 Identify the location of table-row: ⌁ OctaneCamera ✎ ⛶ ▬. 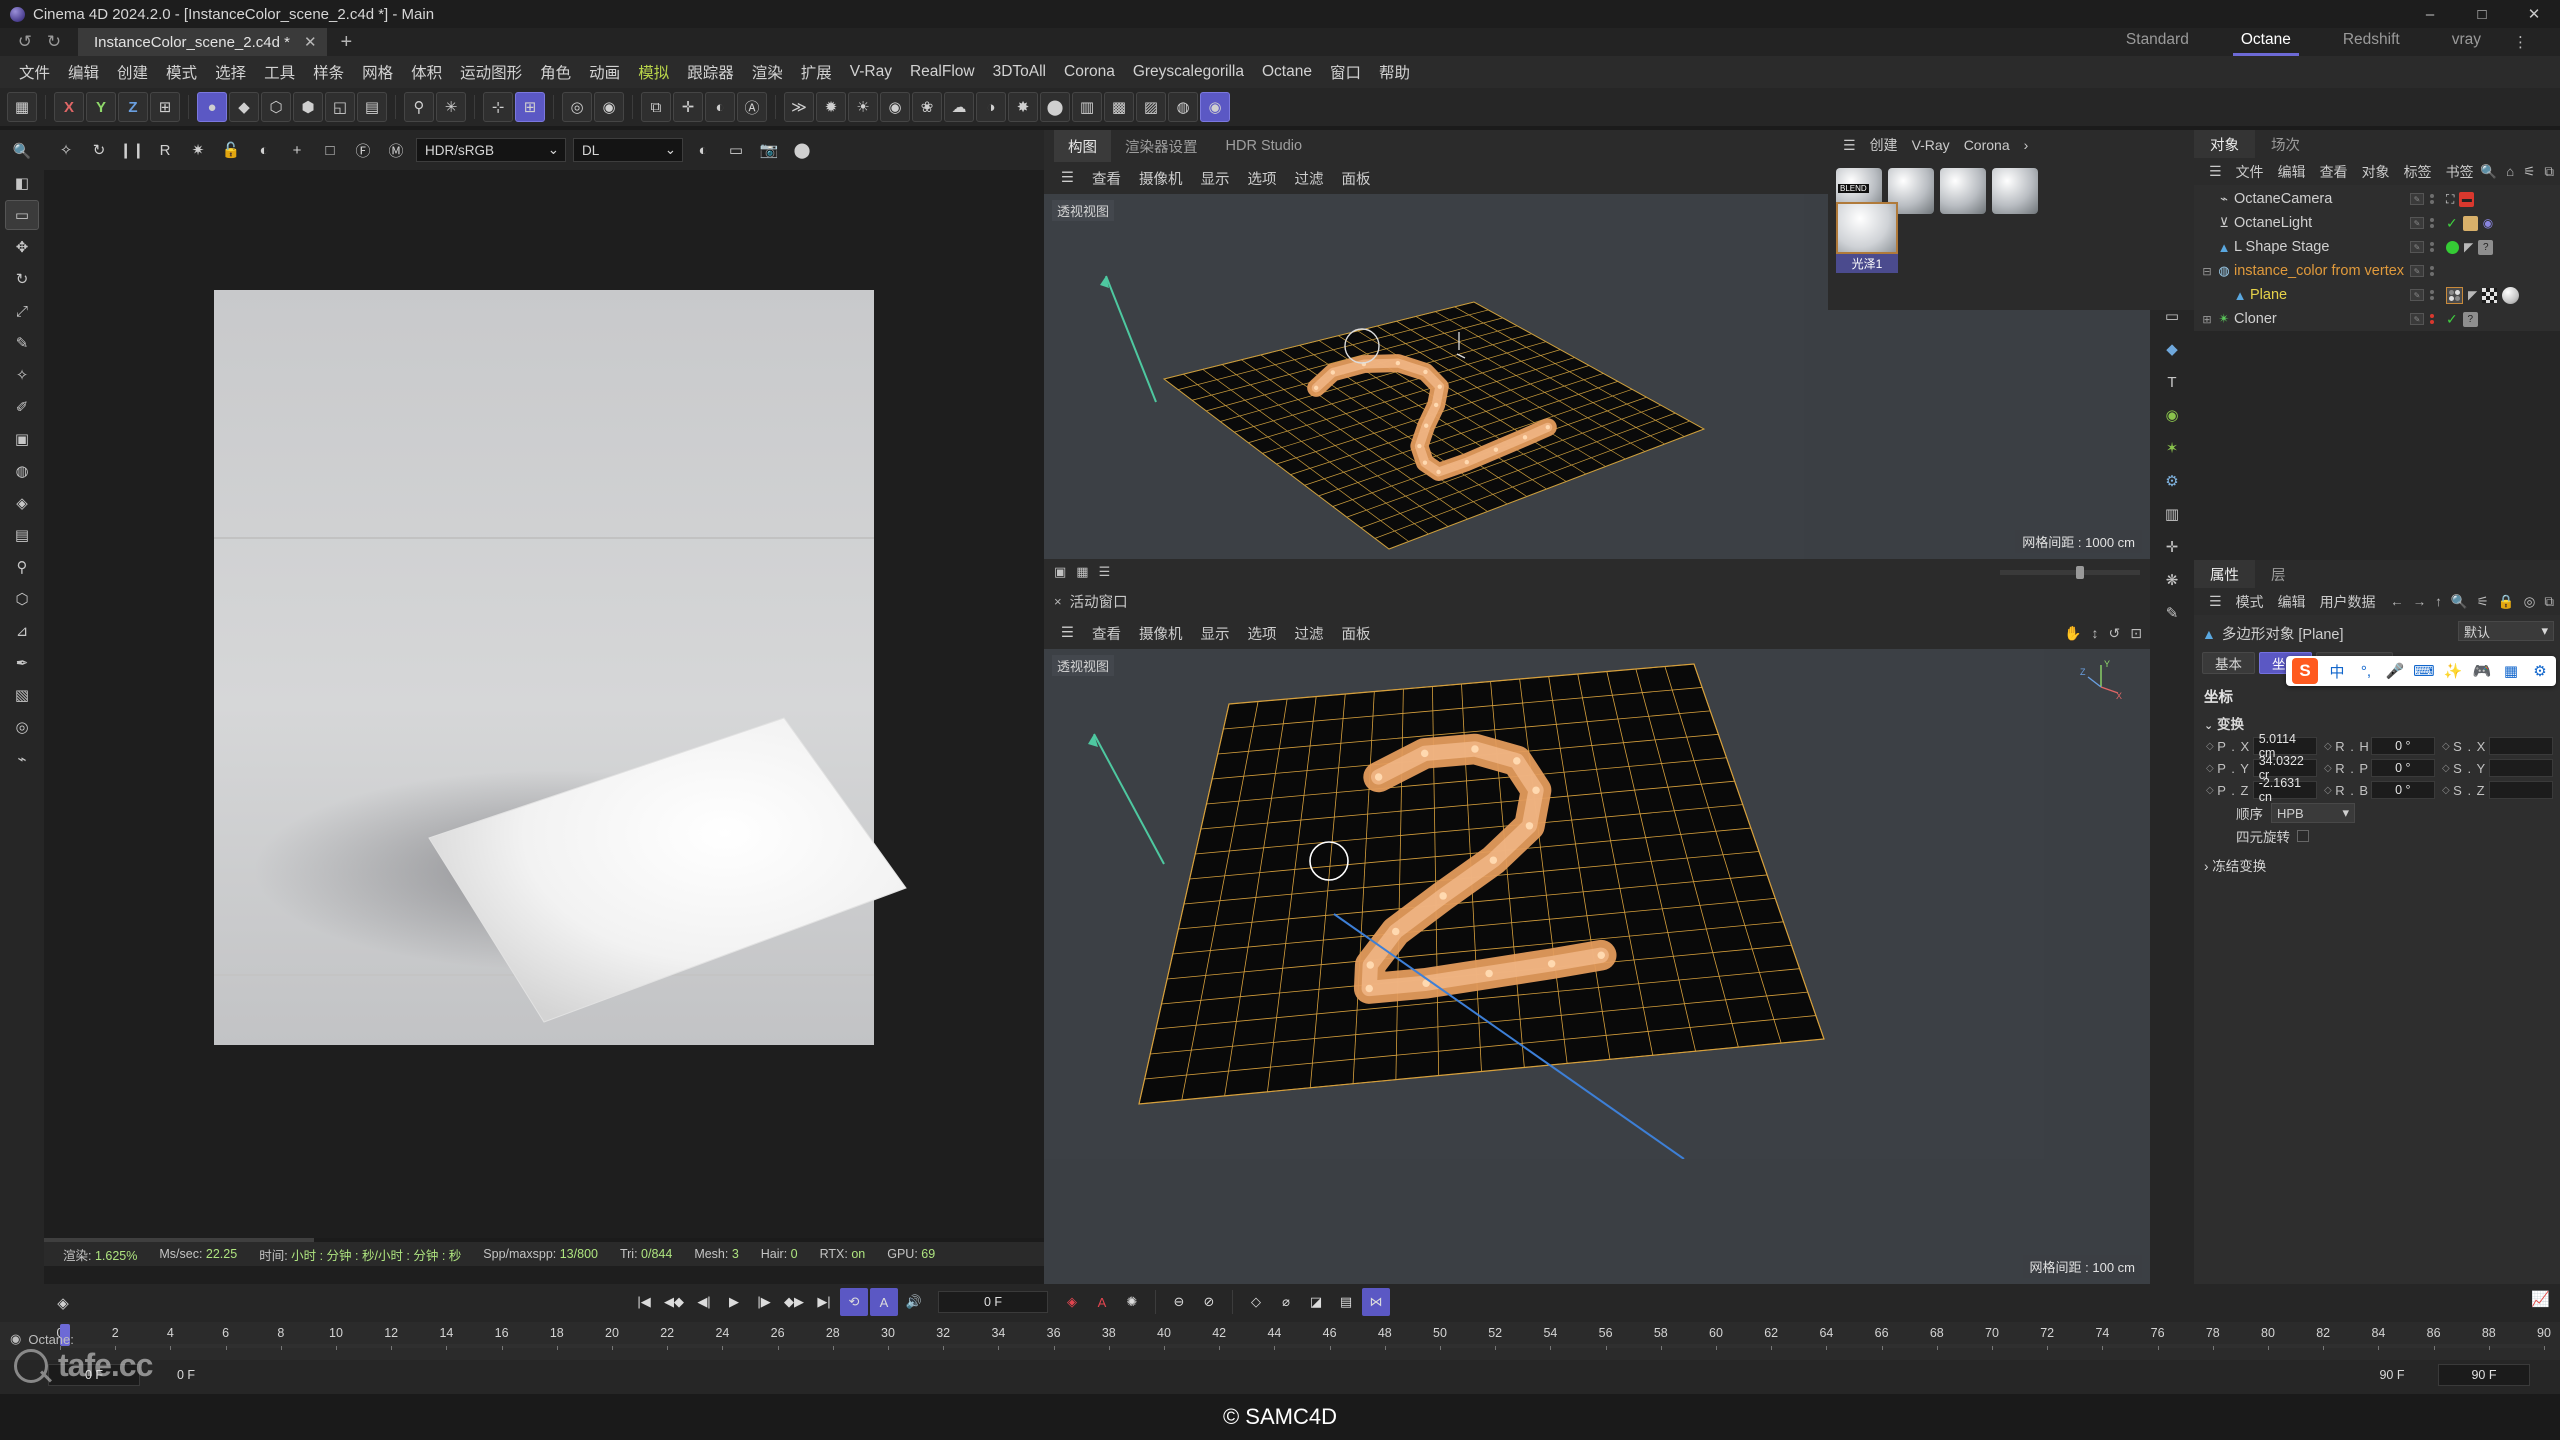
(2377, 199).